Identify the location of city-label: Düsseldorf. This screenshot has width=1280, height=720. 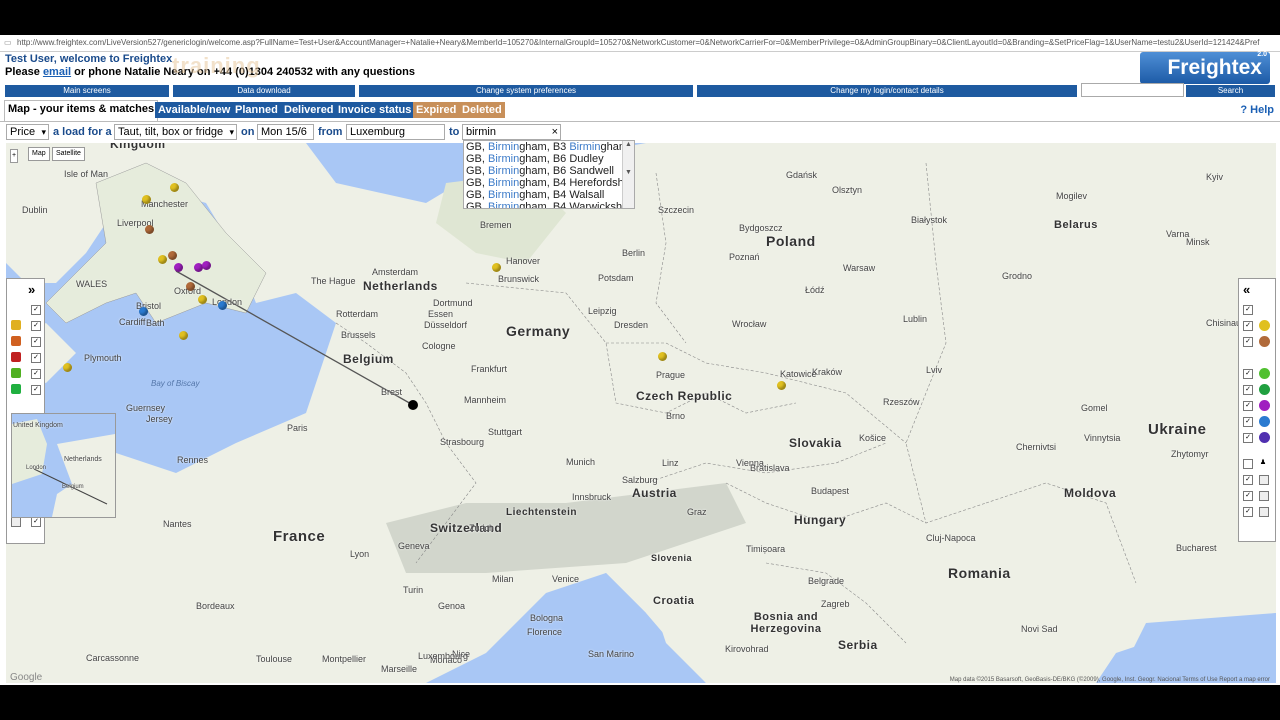
(446, 325).